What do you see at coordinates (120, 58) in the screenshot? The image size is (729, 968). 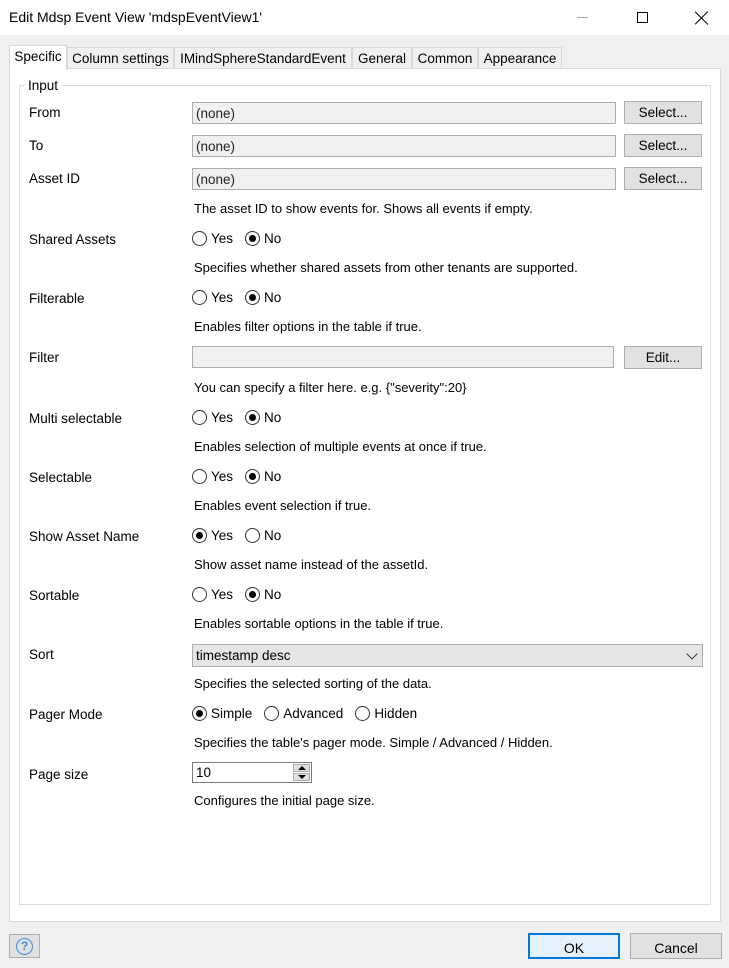 I see `tab-column-settings: Column settings` at bounding box center [120, 58].